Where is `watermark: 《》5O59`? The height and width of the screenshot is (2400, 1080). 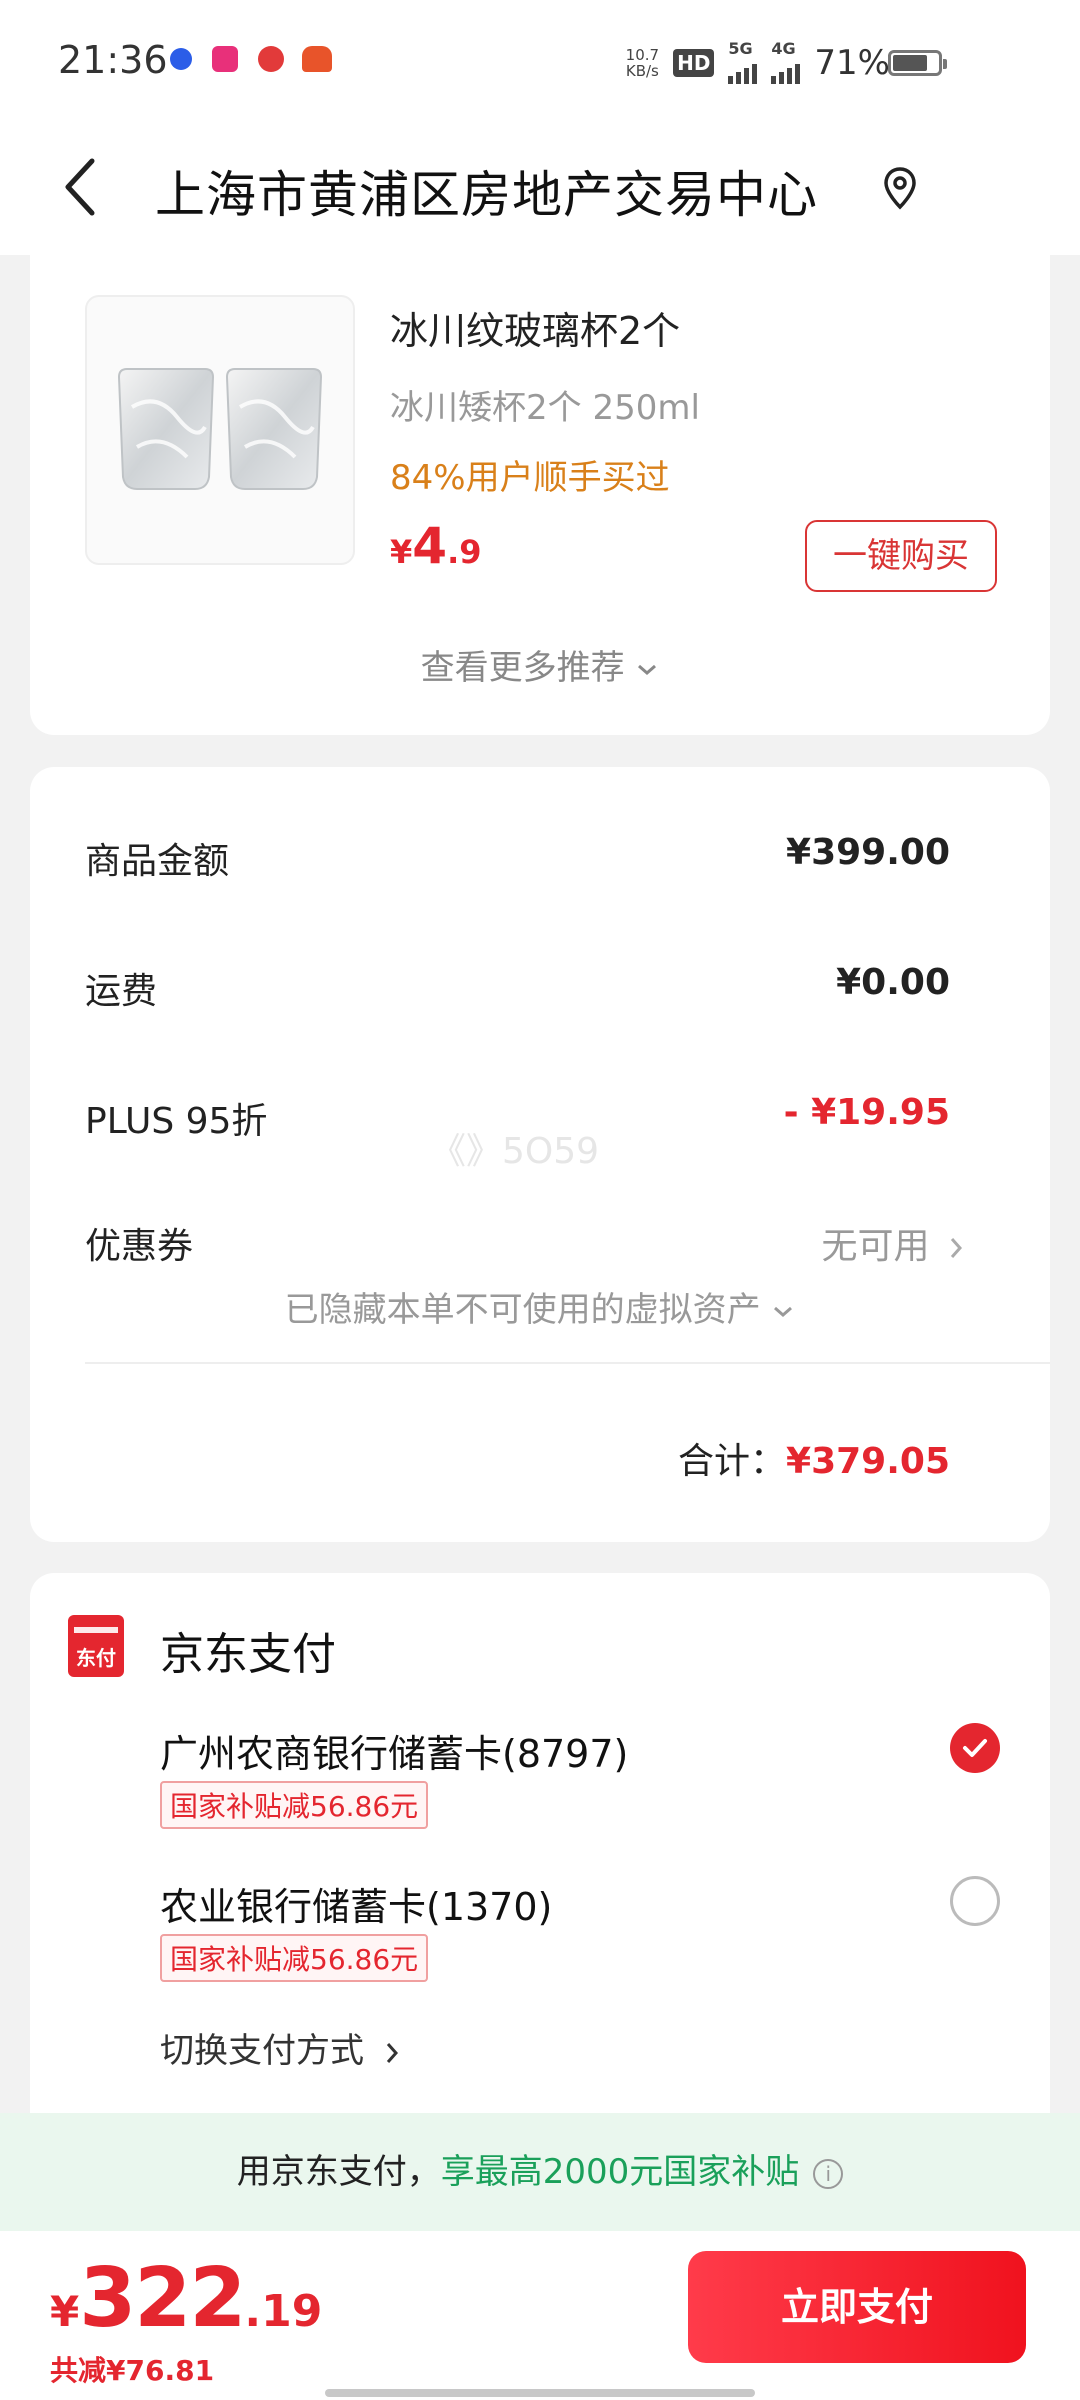
watermark: 《》5O59 is located at coordinates (515, 1151).